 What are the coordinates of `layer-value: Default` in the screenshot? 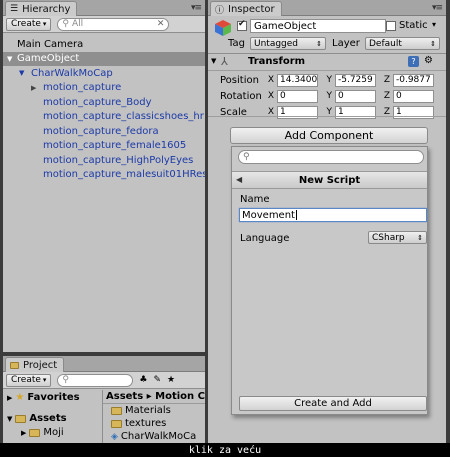 It's located at (385, 43).